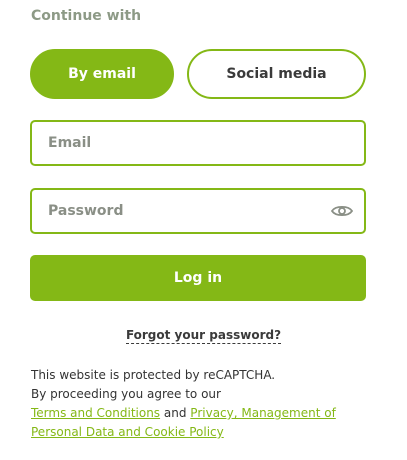 The width and height of the screenshot is (407, 460). What do you see at coordinates (175, 413) in the screenshot?
I see `conjunction-text: and` at bounding box center [175, 413].